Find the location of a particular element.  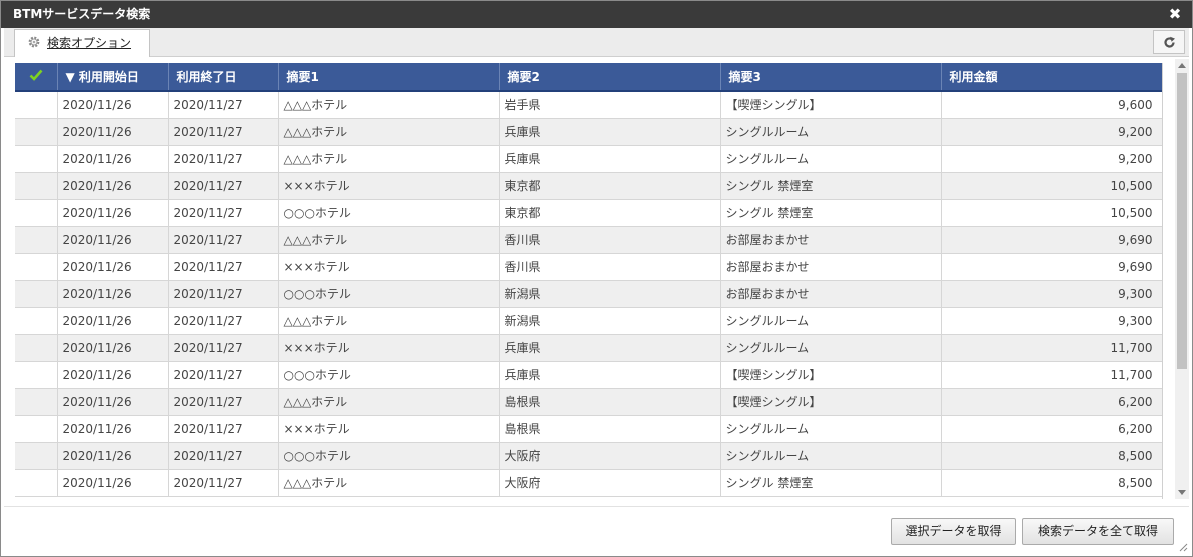

refresh-button is located at coordinates (1169, 42).